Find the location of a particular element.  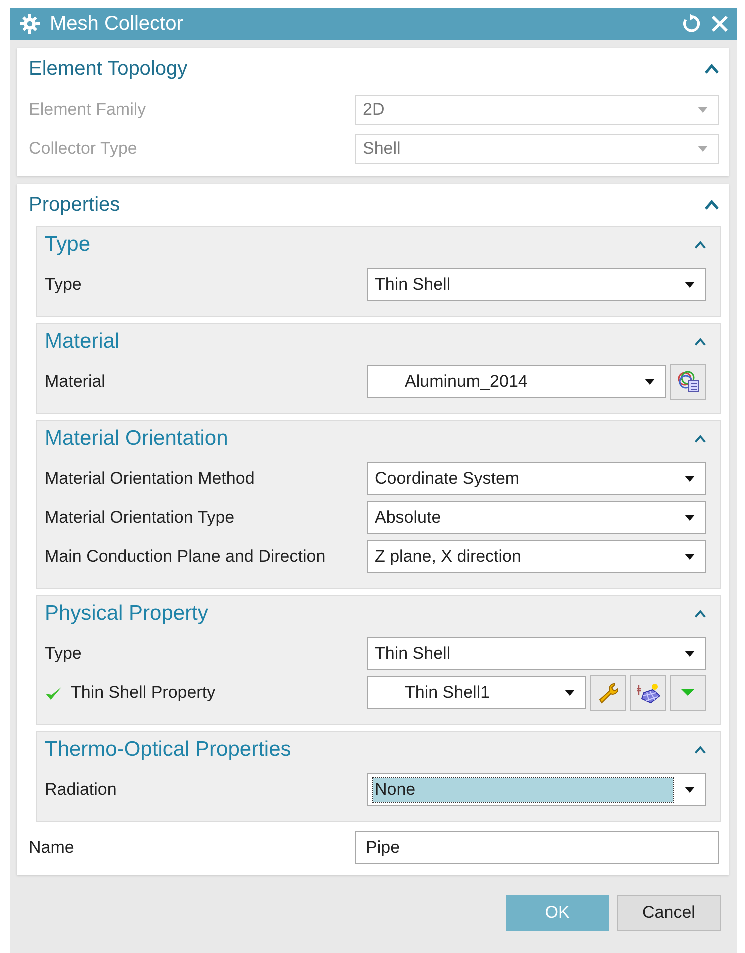

name-field: Pipe is located at coordinates (537, 847).